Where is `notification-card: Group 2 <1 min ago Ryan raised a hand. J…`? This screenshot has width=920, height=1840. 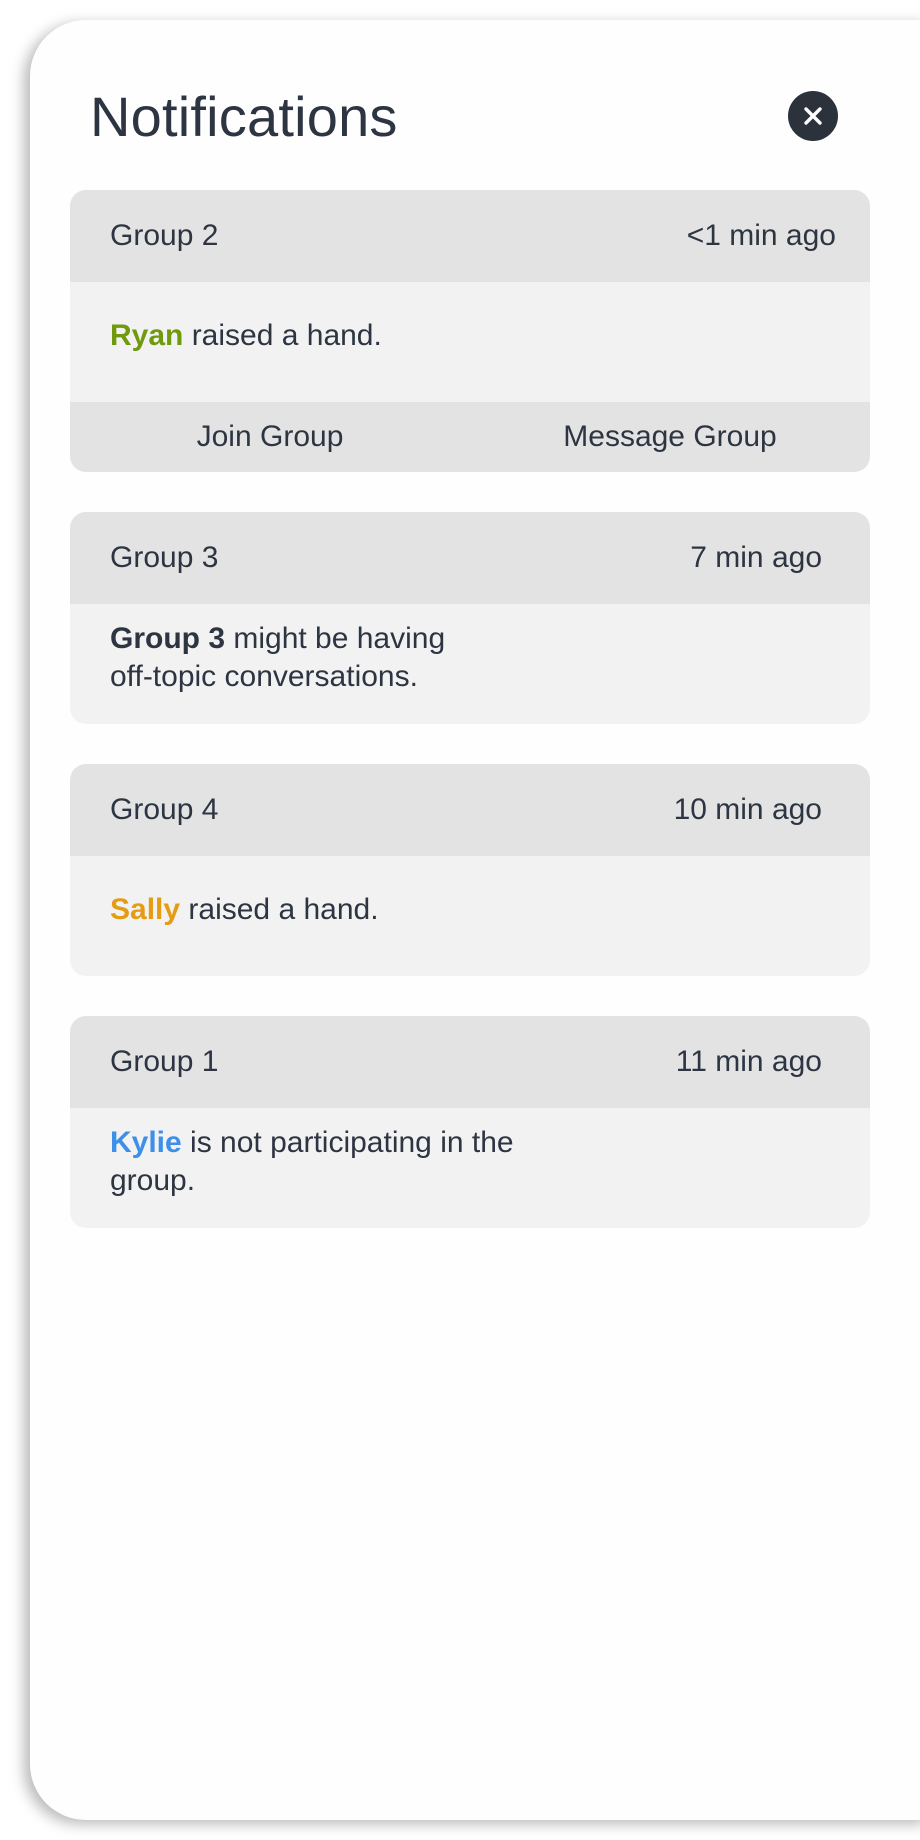
notification-card: Group 2 <1 min ago Ryan raised a hand. J… is located at coordinates (470, 331).